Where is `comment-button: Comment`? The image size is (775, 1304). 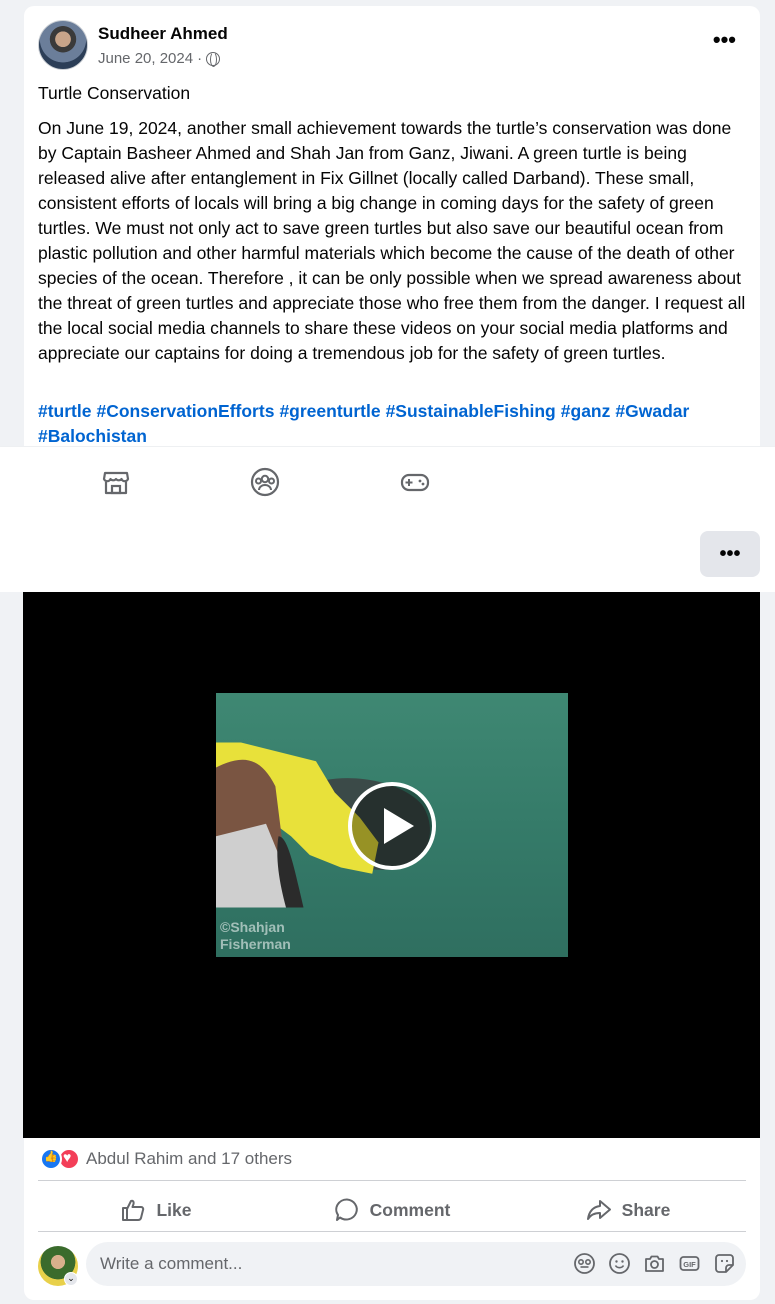 comment-button: Comment is located at coordinates (392, 1210).